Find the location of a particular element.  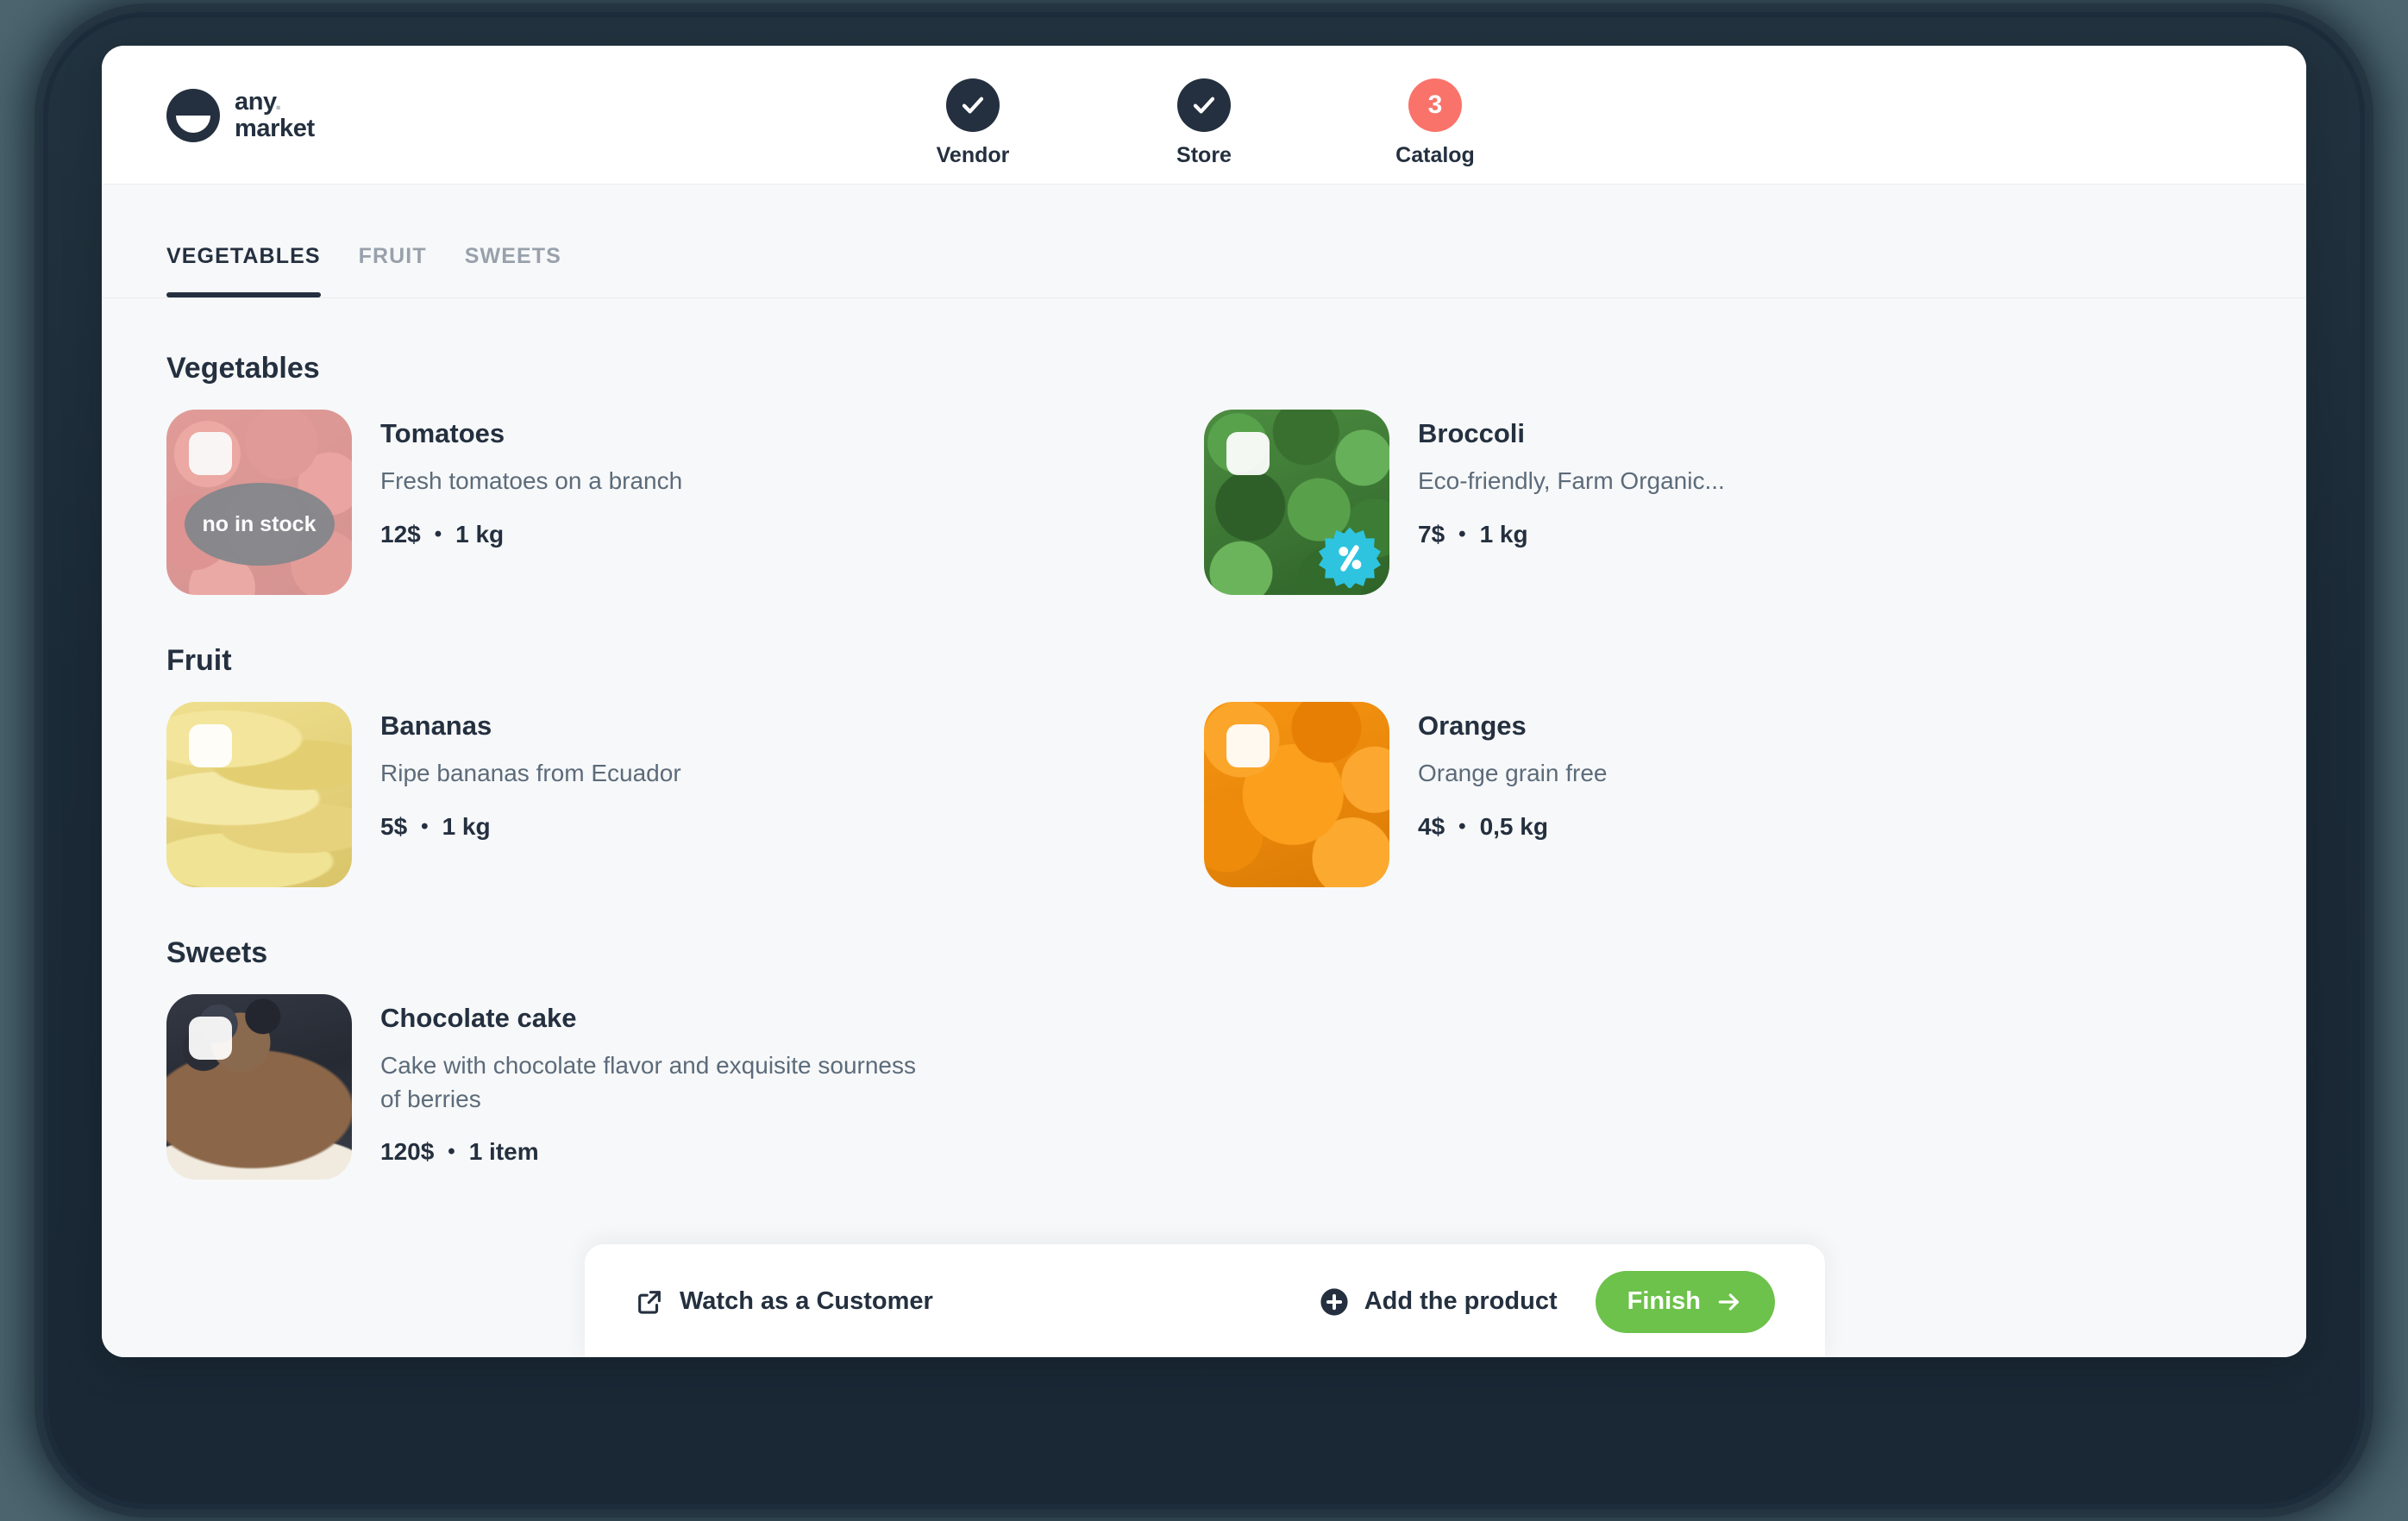

product-description: Ripe bananas from Ecuador is located at coordinates (530, 773).